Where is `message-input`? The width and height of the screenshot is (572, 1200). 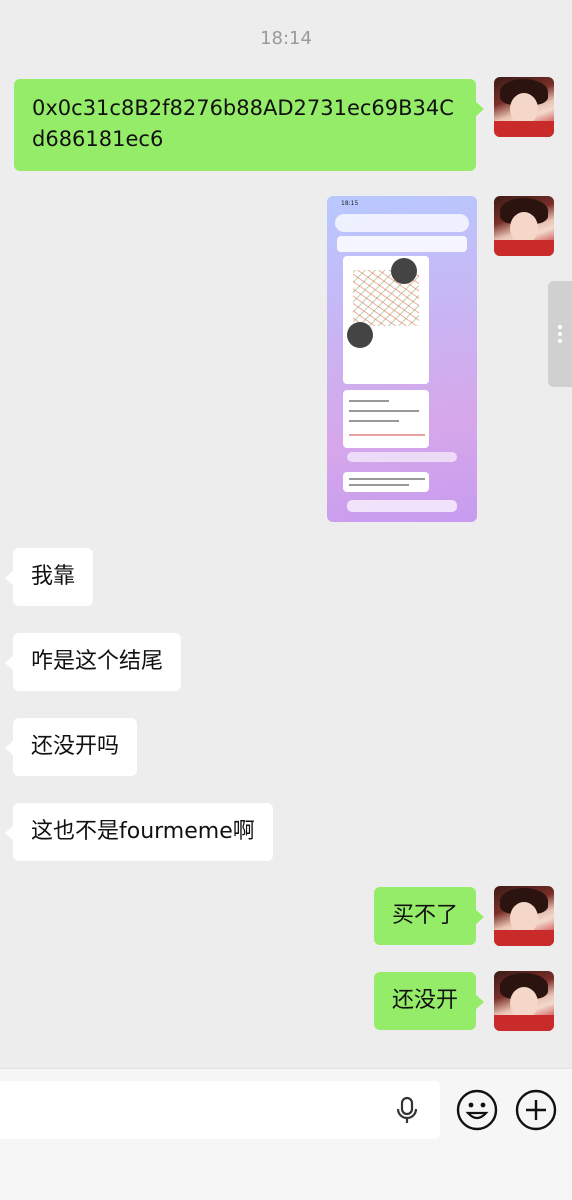
message-input is located at coordinates (220, 1110).